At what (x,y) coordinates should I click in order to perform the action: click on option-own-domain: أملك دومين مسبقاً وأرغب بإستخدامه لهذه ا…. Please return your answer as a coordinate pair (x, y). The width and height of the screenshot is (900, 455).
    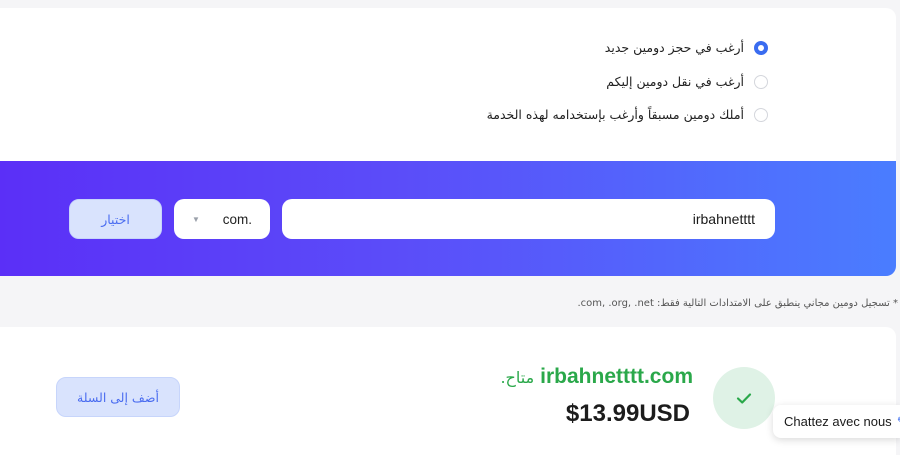
    Looking at the image, I should click on (627, 114).